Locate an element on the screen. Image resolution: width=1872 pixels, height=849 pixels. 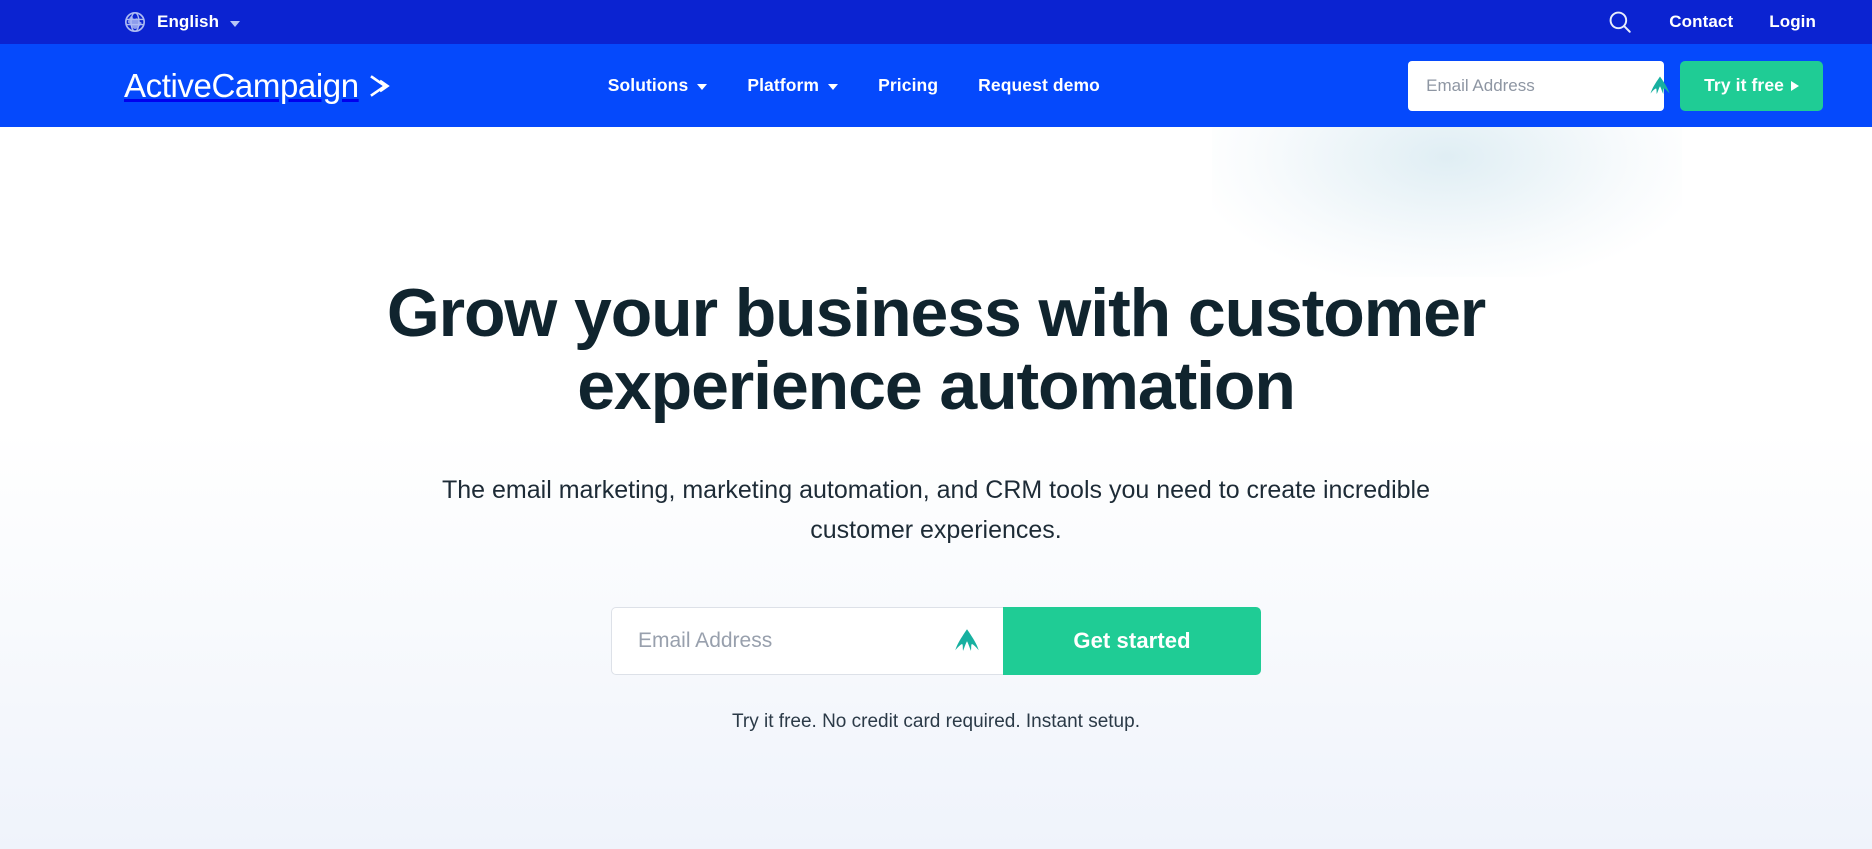
header-email-field-wrapper is located at coordinates (1539, 85).